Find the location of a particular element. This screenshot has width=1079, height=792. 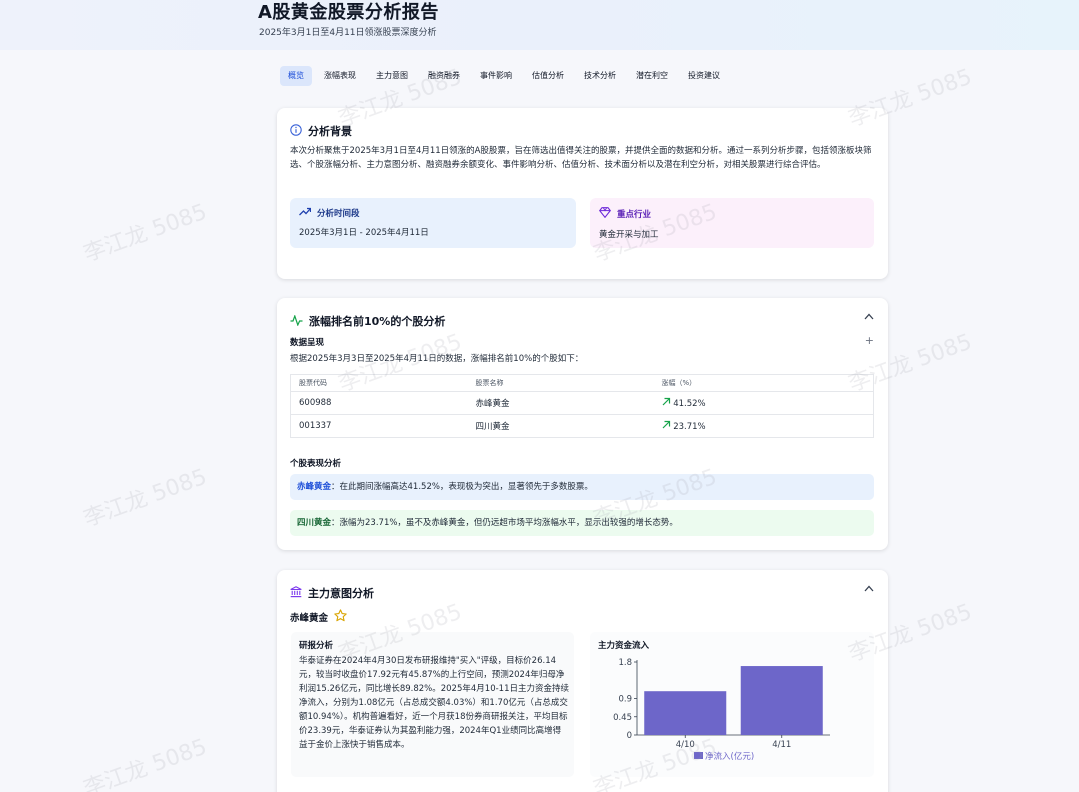

fund-flow-panel: 主力资金流入 1.8 0.9 0.45 0 4/10 4/11 净流入(亿元) is located at coordinates (732, 704).